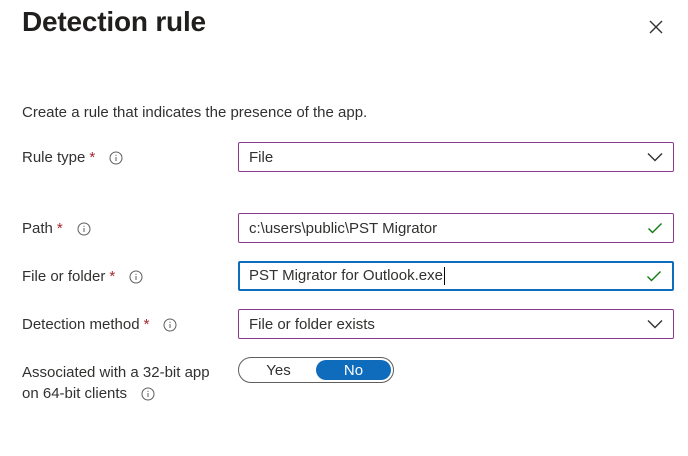 This screenshot has height=456, width=688. I want to click on file-or-folder-input: PST Migrator for Outlook.exe, so click(456, 276).